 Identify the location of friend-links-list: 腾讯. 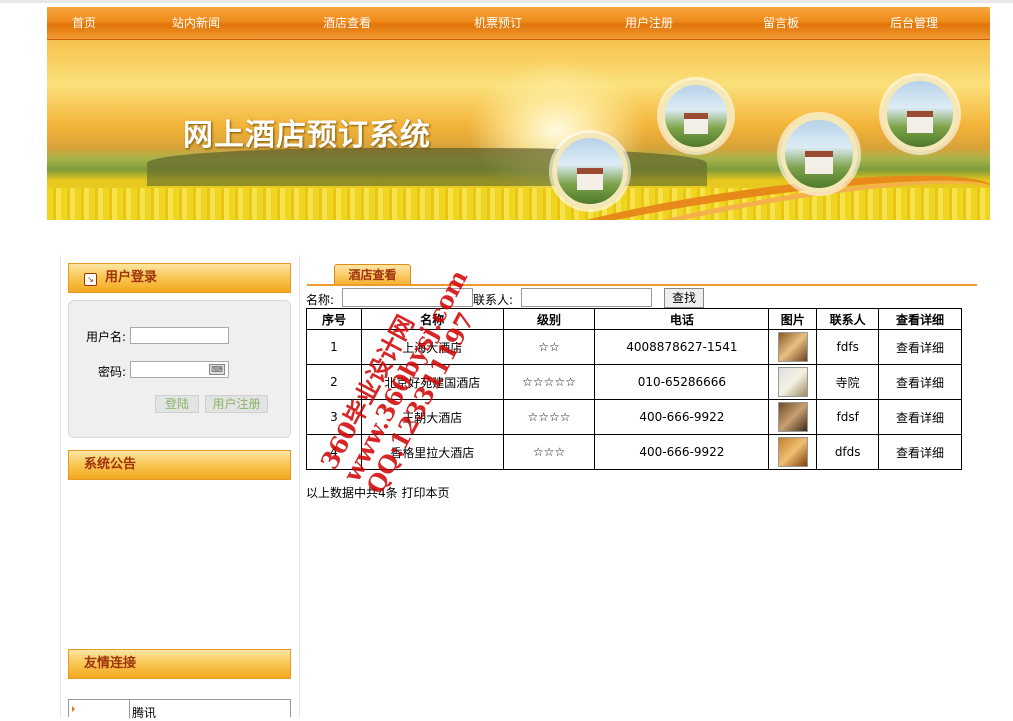
(179, 709).